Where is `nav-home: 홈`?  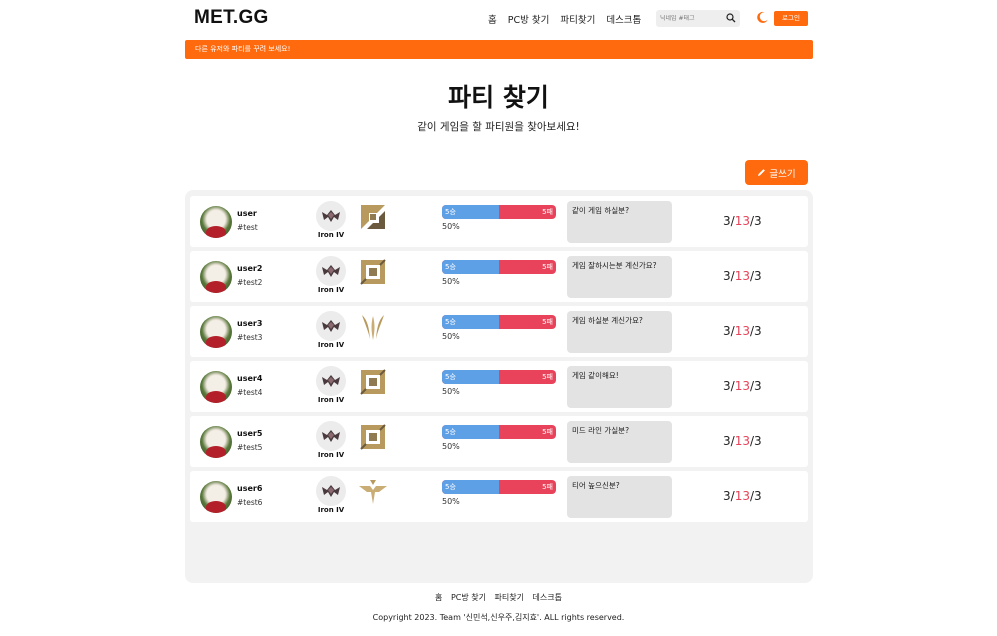 nav-home: 홈 is located at coordinates (492, 19).